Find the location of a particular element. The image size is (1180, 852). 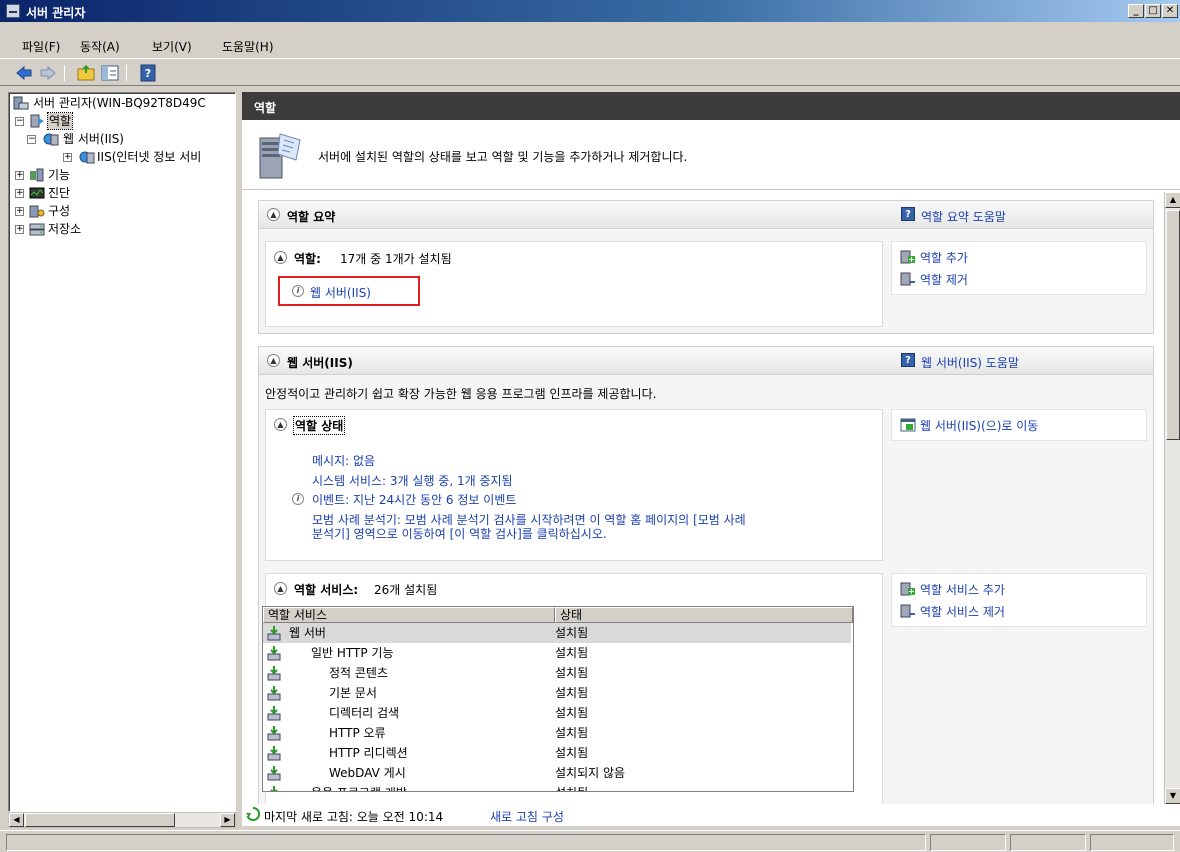

scroll-down-button: ▼ is located at coordinates (1172, 796).